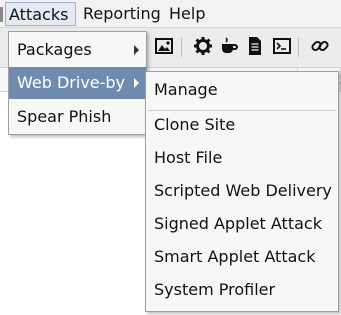  I want to click on menubar: Attacks Reporting Help, so click(170, 14).